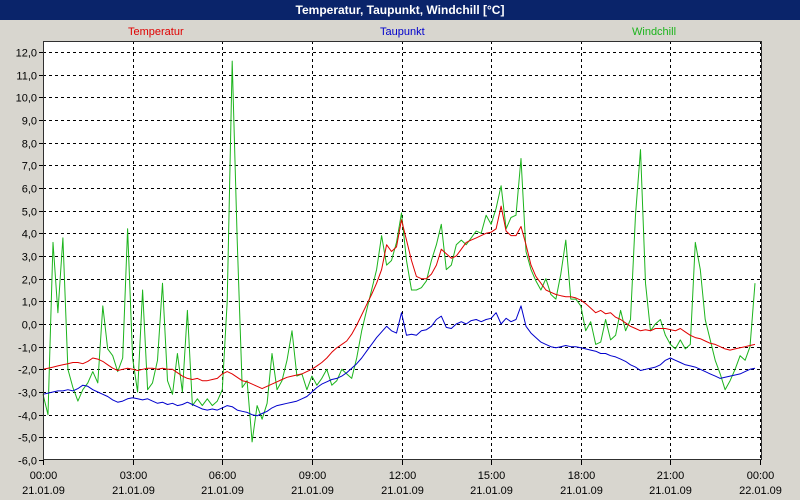 Image resolution: width=800 pixels, height=500 pixels. I want to click on x-tick-time-label: 21:00, so click(671, 476).